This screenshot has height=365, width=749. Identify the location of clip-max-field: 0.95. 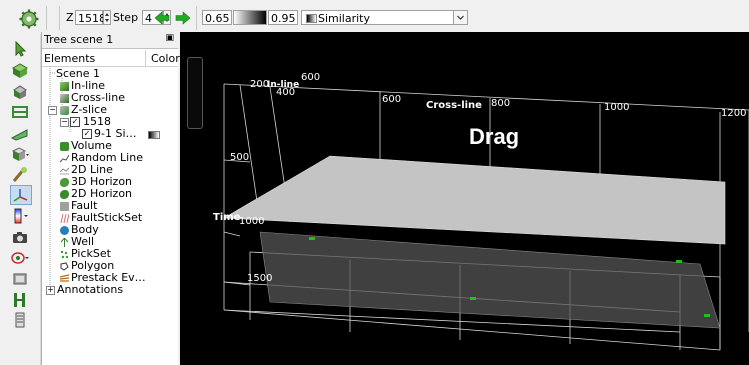
(283, 17).